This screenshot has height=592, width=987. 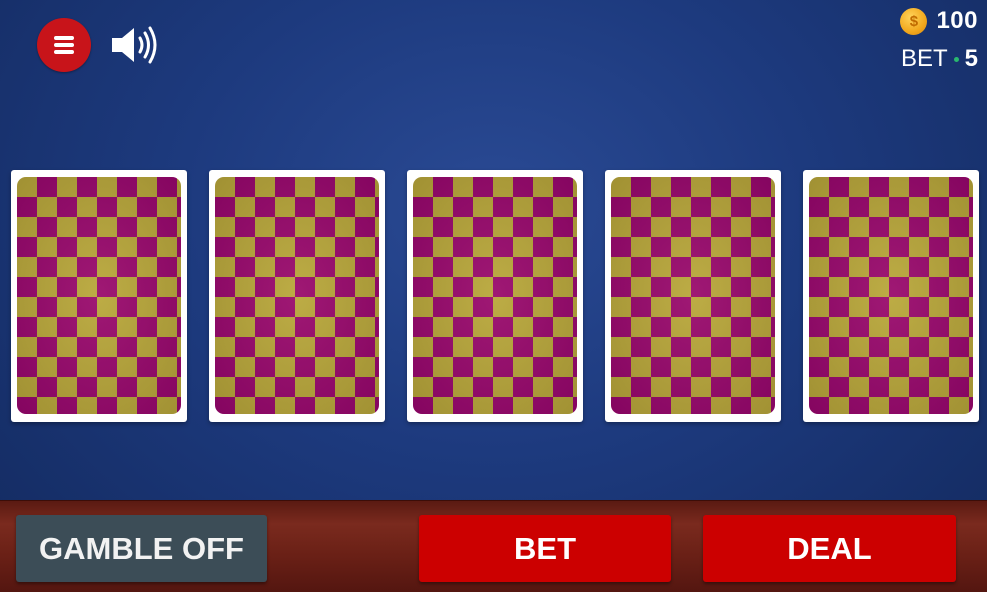 What do you see at coordinates (957, 20) in the screenshot?
I see `coins-value: 100` at bounding box center [957, 20].